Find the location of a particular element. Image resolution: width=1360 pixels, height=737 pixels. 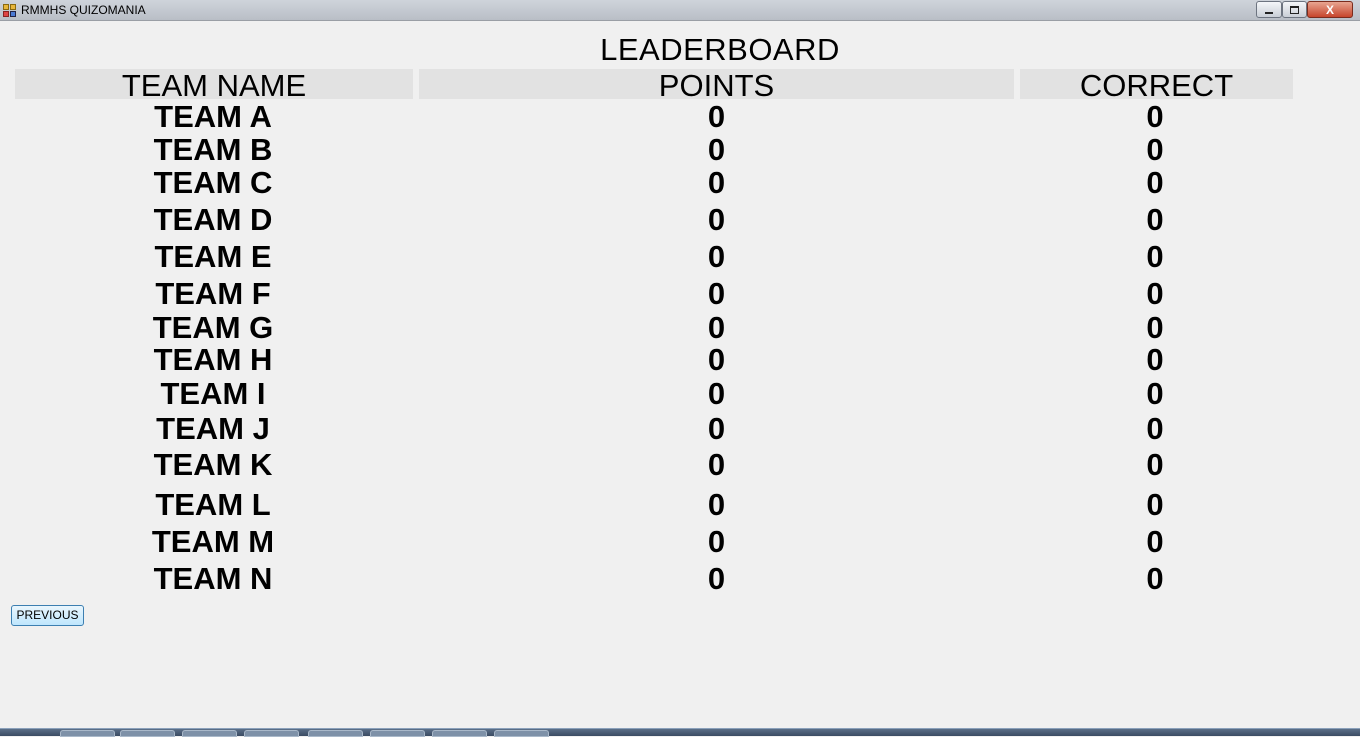

column-header-points: POINTS is located at coordinates (716, 86).